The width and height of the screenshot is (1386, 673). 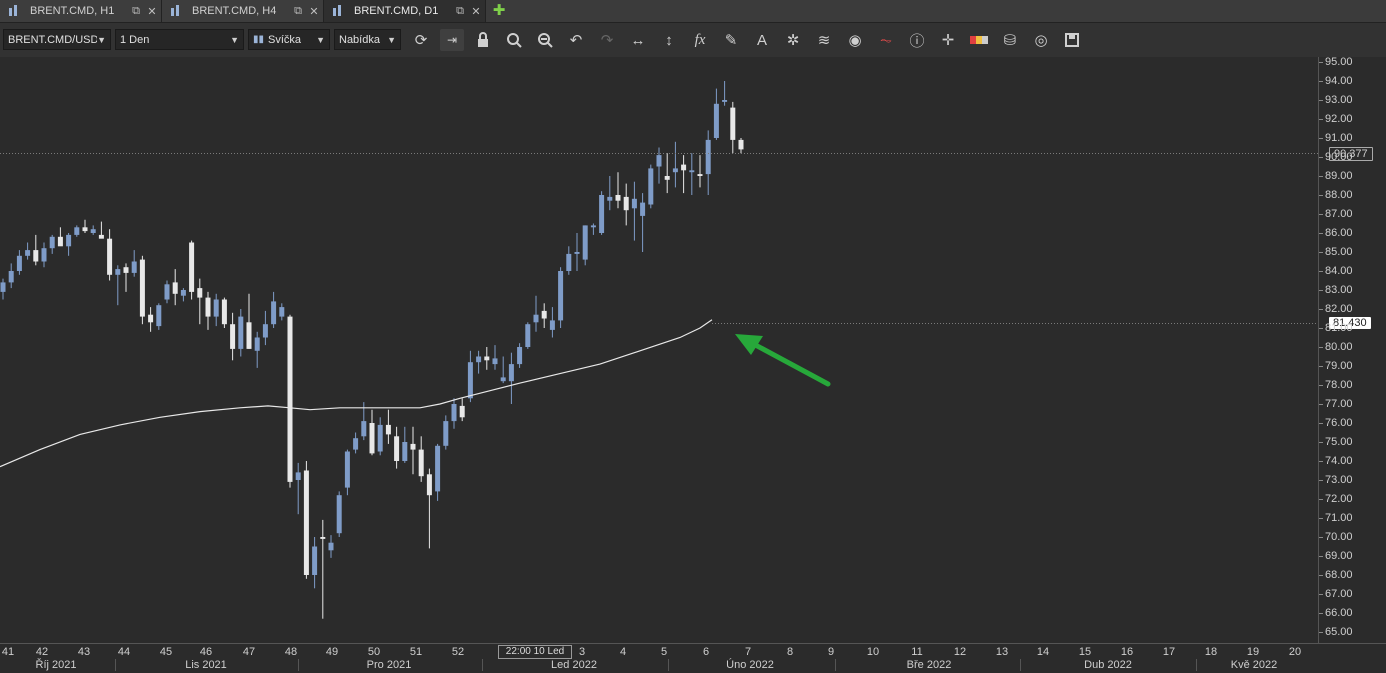 What do you see at coordinates (179, 39) in the screenshot?
I see `period-select: 1 Den ▼` at bounding box center [179, 39].